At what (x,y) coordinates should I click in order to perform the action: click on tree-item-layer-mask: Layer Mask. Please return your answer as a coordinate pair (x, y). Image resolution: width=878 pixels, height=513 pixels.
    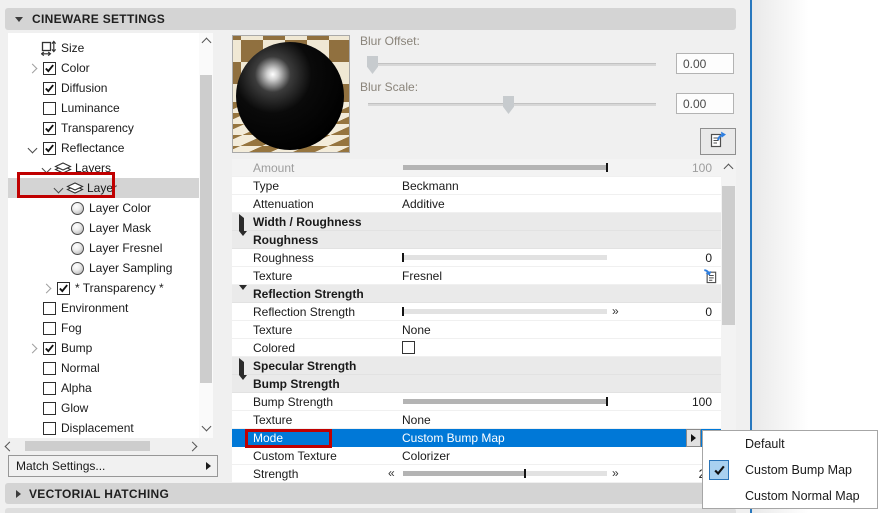
    Looking at the image, I should click on (103, 228).